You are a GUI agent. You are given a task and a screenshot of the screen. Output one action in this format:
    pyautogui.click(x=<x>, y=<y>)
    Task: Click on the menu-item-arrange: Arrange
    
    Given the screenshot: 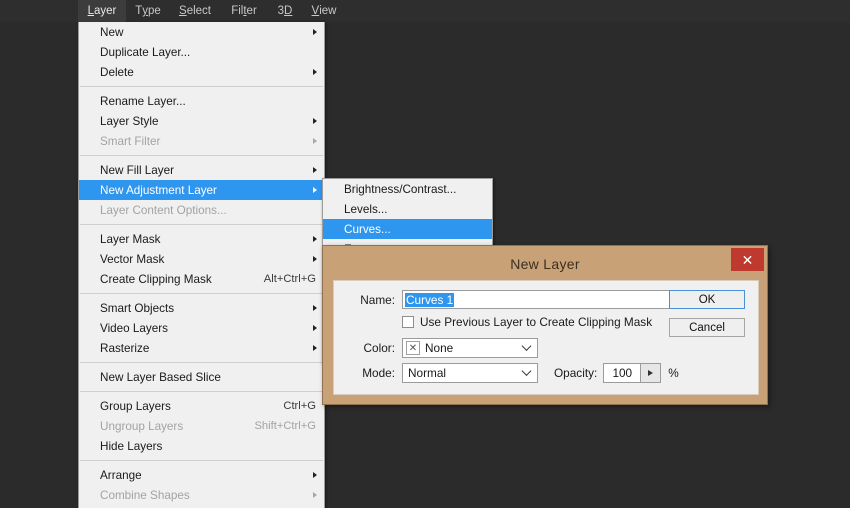 What is the action you would take?
    pyautogui.click(x=201, y=475)
    